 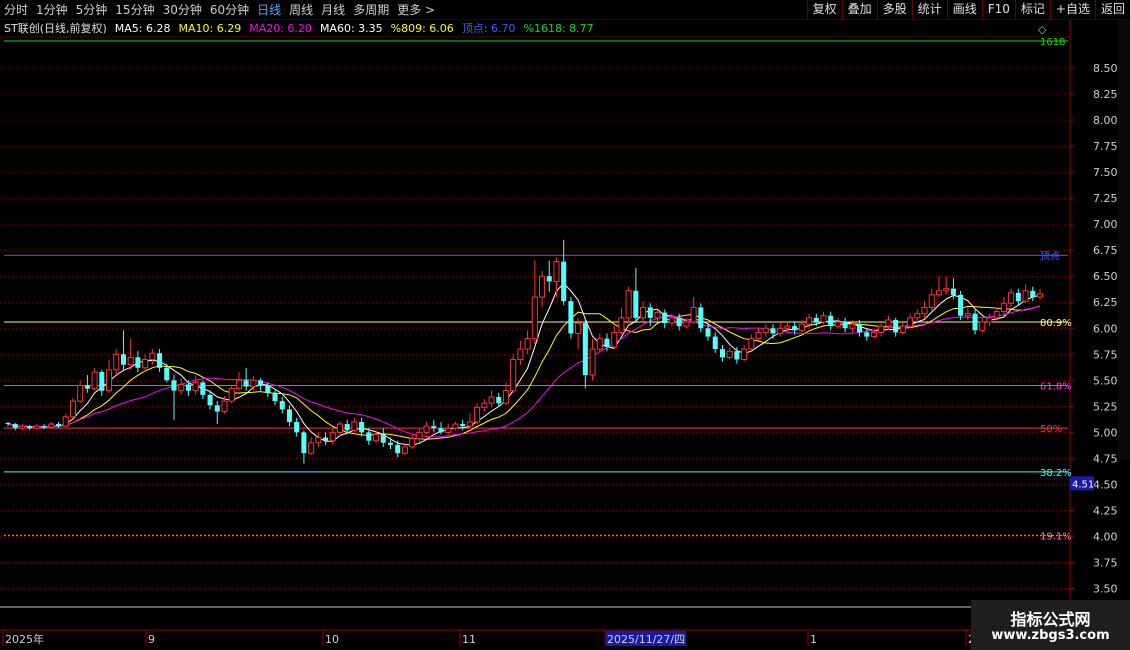 I want to click on axis-tick-label: 6.25, so click(x=1105, y=302).